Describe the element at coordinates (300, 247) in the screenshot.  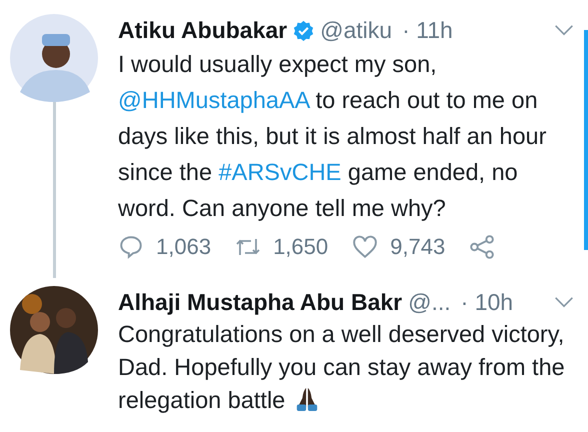
I see `retweet-count: 1,650` at that location.